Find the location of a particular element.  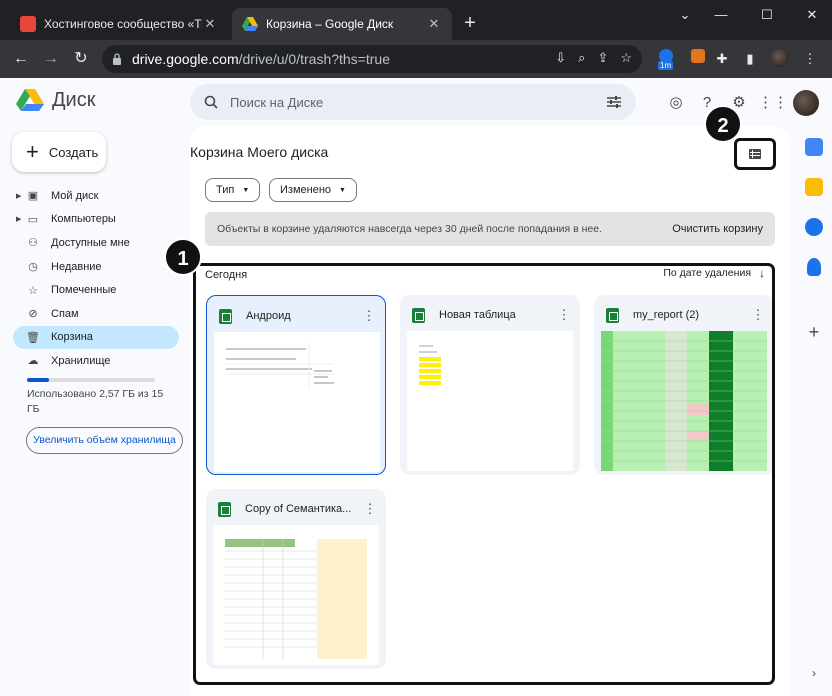

page-title: Корзина Моего диска is located at coordinates (259, 152).